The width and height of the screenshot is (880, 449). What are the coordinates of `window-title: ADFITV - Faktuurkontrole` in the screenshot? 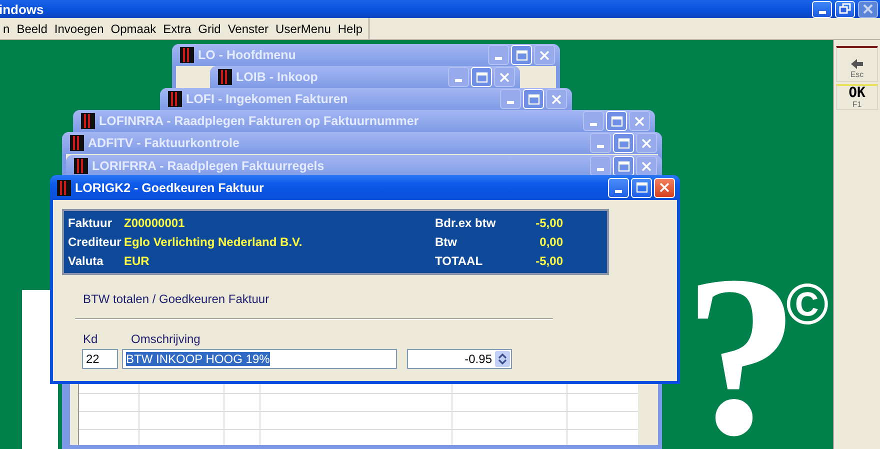 It's located at (164, 143).